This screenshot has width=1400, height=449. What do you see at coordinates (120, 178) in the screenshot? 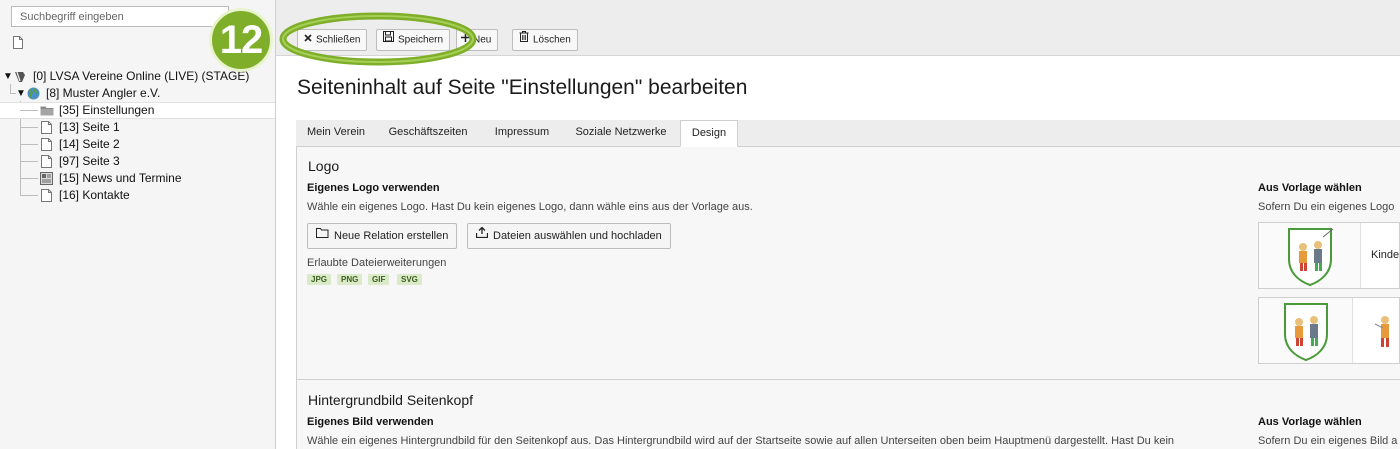
I see `tree-item-label: [15] News und Termine` at bounding box center [120, 178].